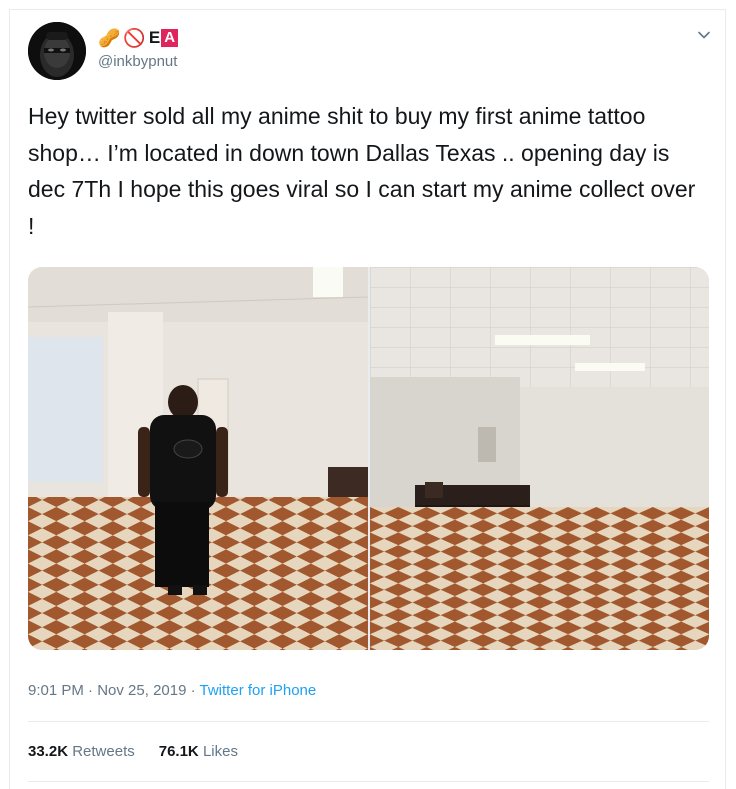 The image size is (736, 789). I want to click on retweets-stat: 33.2K Retweets, so click(81, 751).